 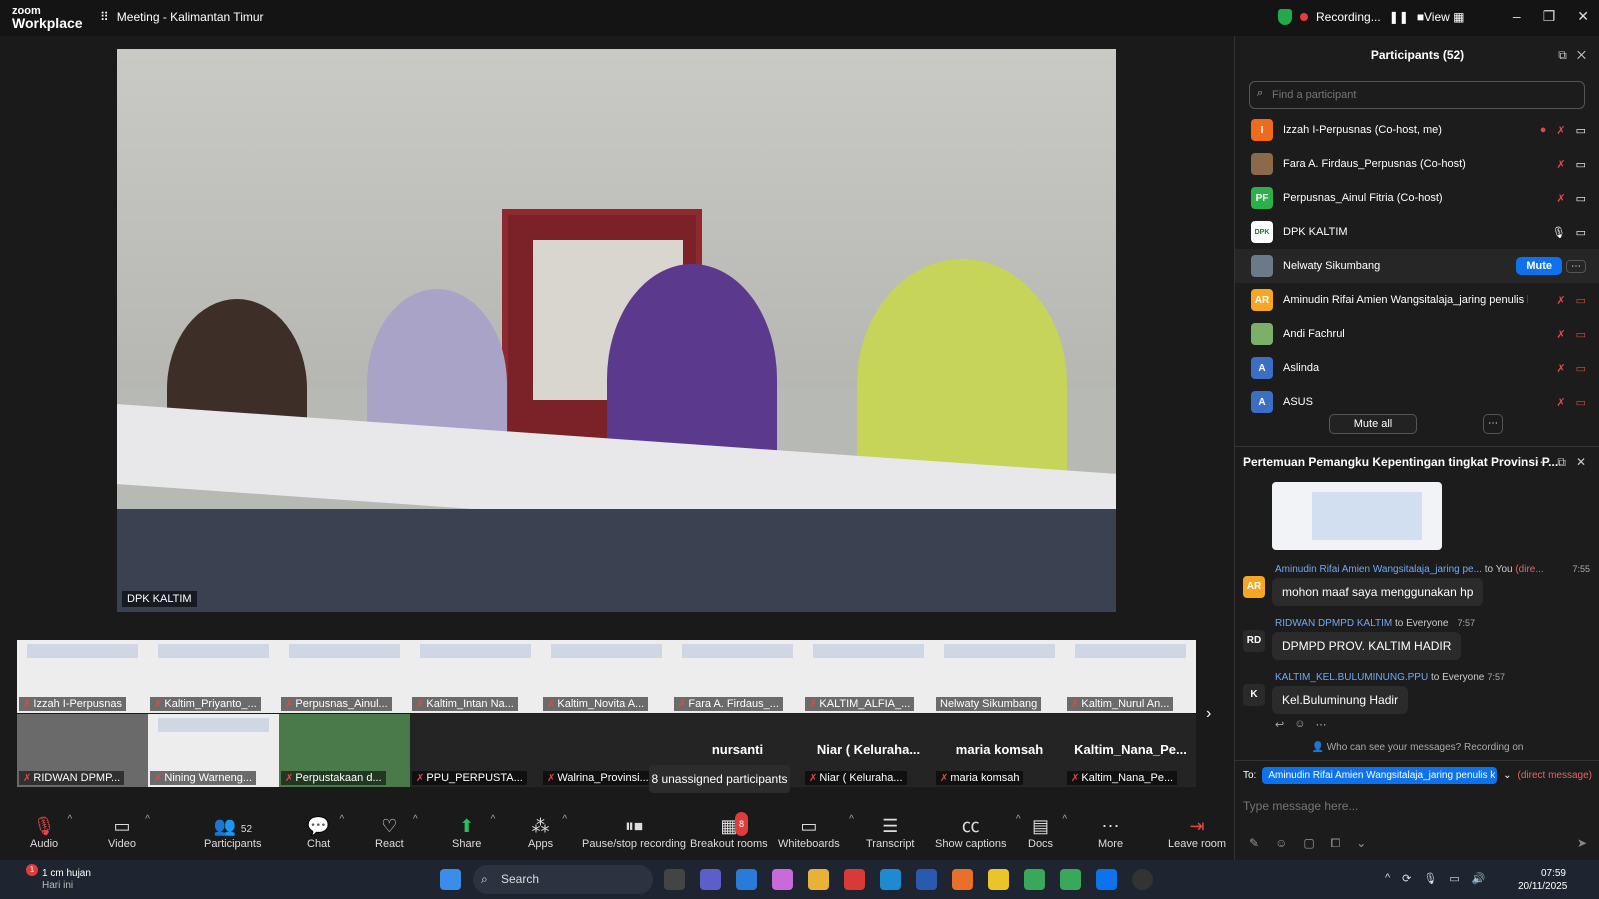 What do you see at coordinates (1417, 130) in the screenshot?
I see `participant-row: I Izzah I-Perpusnas (Co-host, me) ● ✗ ▭` at bounding box center [1417, 130].